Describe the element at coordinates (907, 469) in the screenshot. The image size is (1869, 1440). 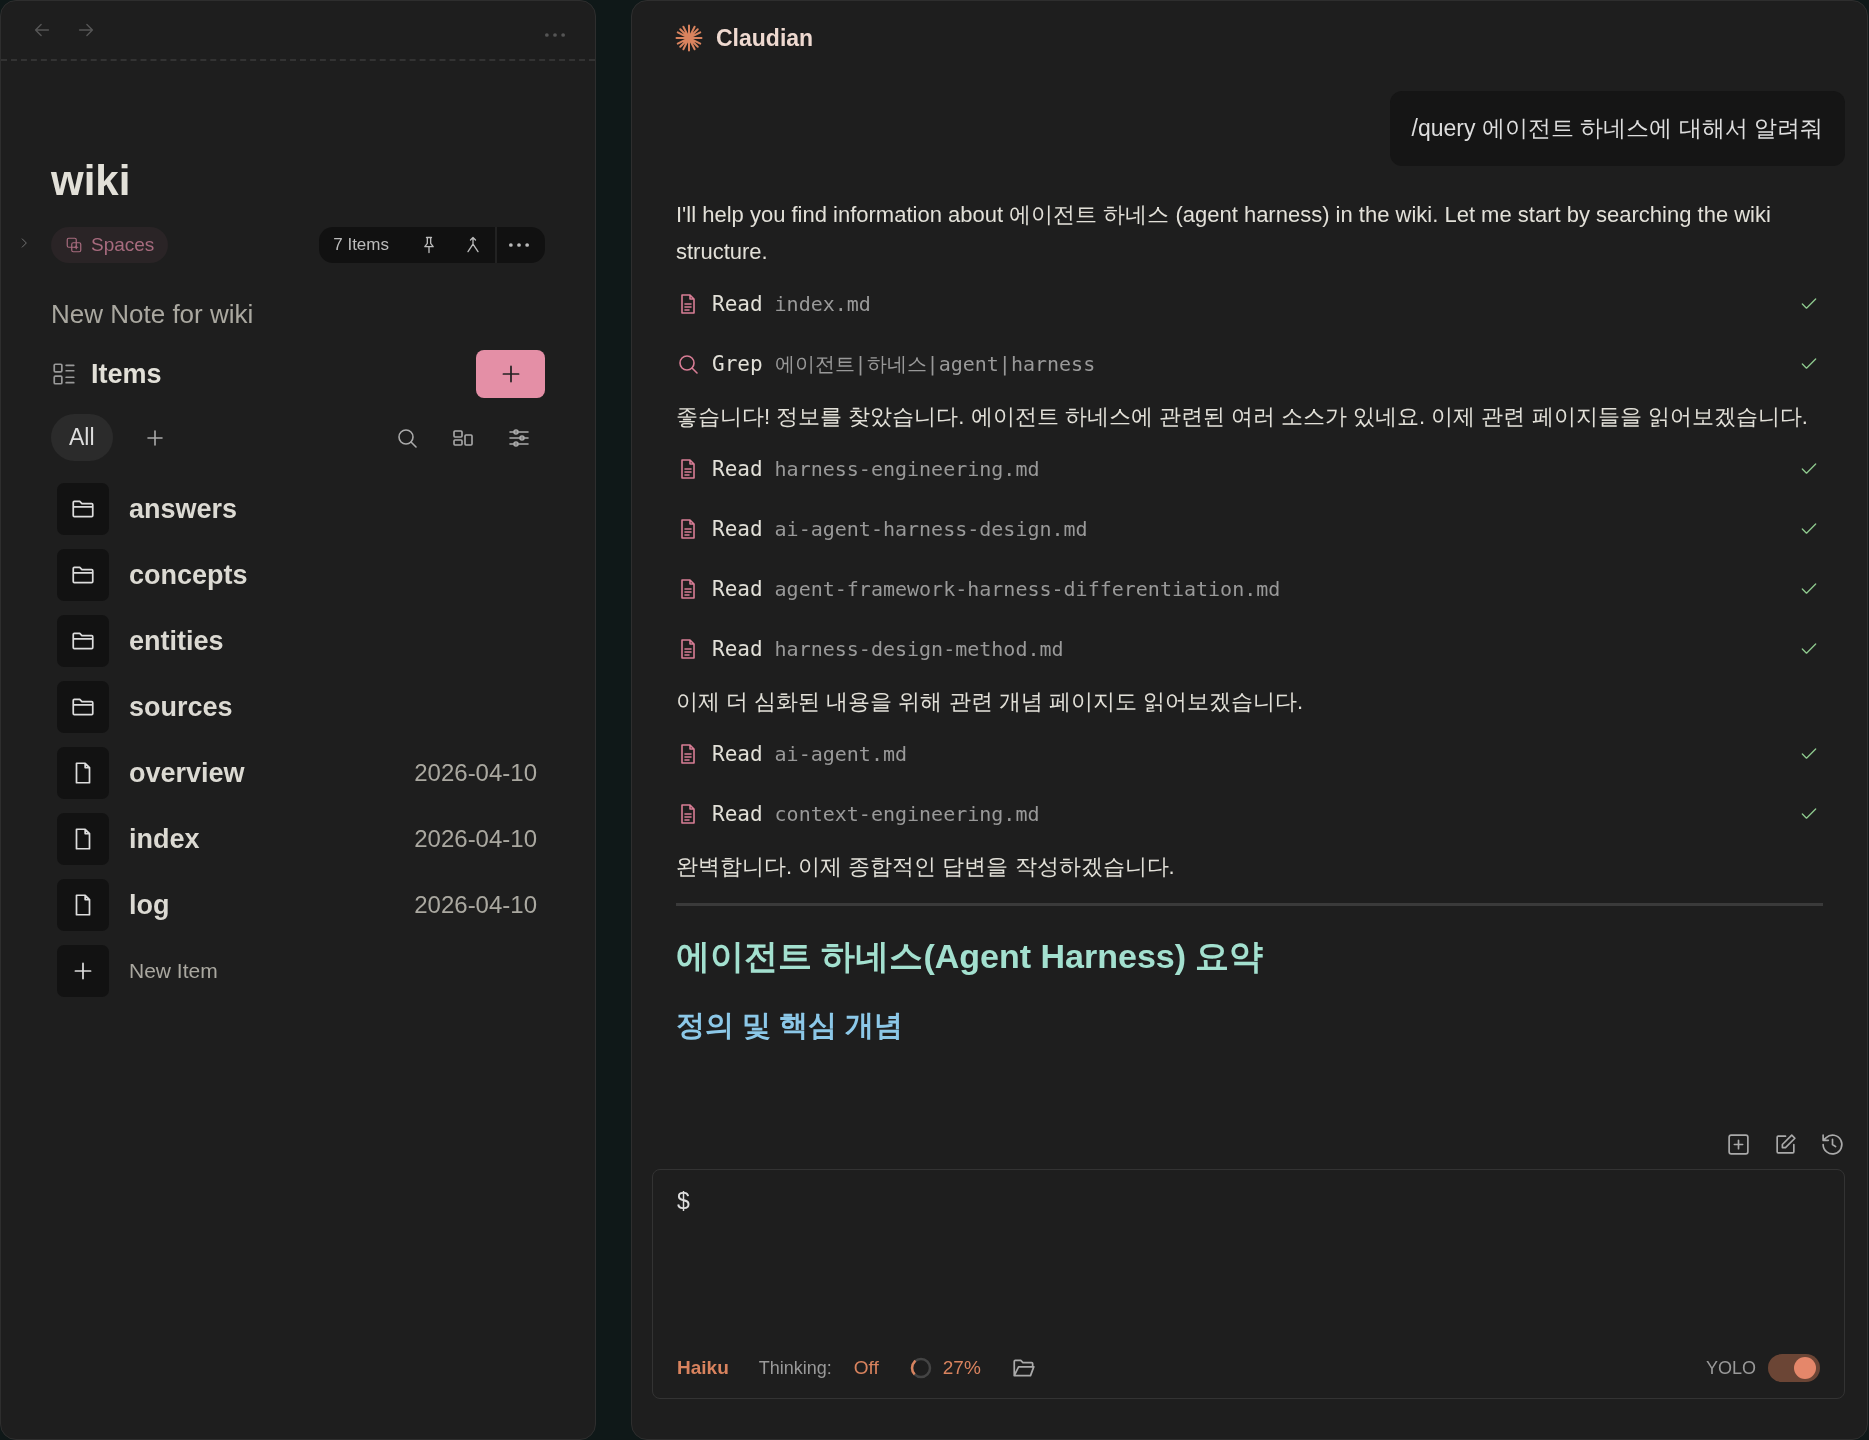
I see `tool-argument: harness-engineering.md` at that location.